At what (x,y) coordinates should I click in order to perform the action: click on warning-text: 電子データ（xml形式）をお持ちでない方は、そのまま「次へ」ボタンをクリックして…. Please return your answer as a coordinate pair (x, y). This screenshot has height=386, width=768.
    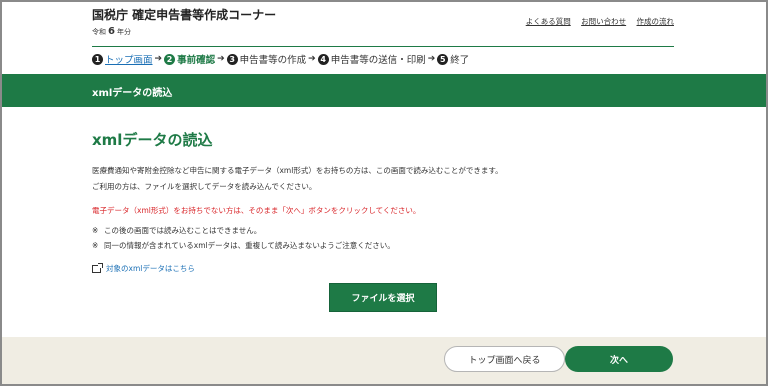
    Looking at the image, I should click on (256, 210).